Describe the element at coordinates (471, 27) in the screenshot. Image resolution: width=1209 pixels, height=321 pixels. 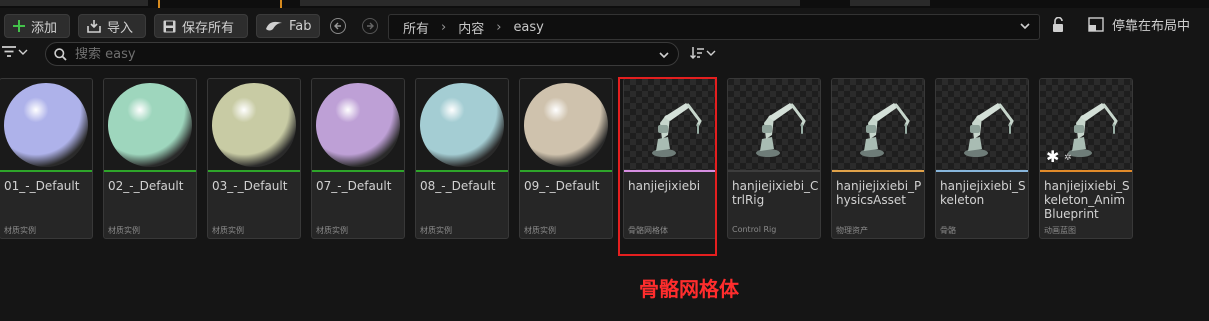
I see `breadcrumb-item-content: 内容` at that location.